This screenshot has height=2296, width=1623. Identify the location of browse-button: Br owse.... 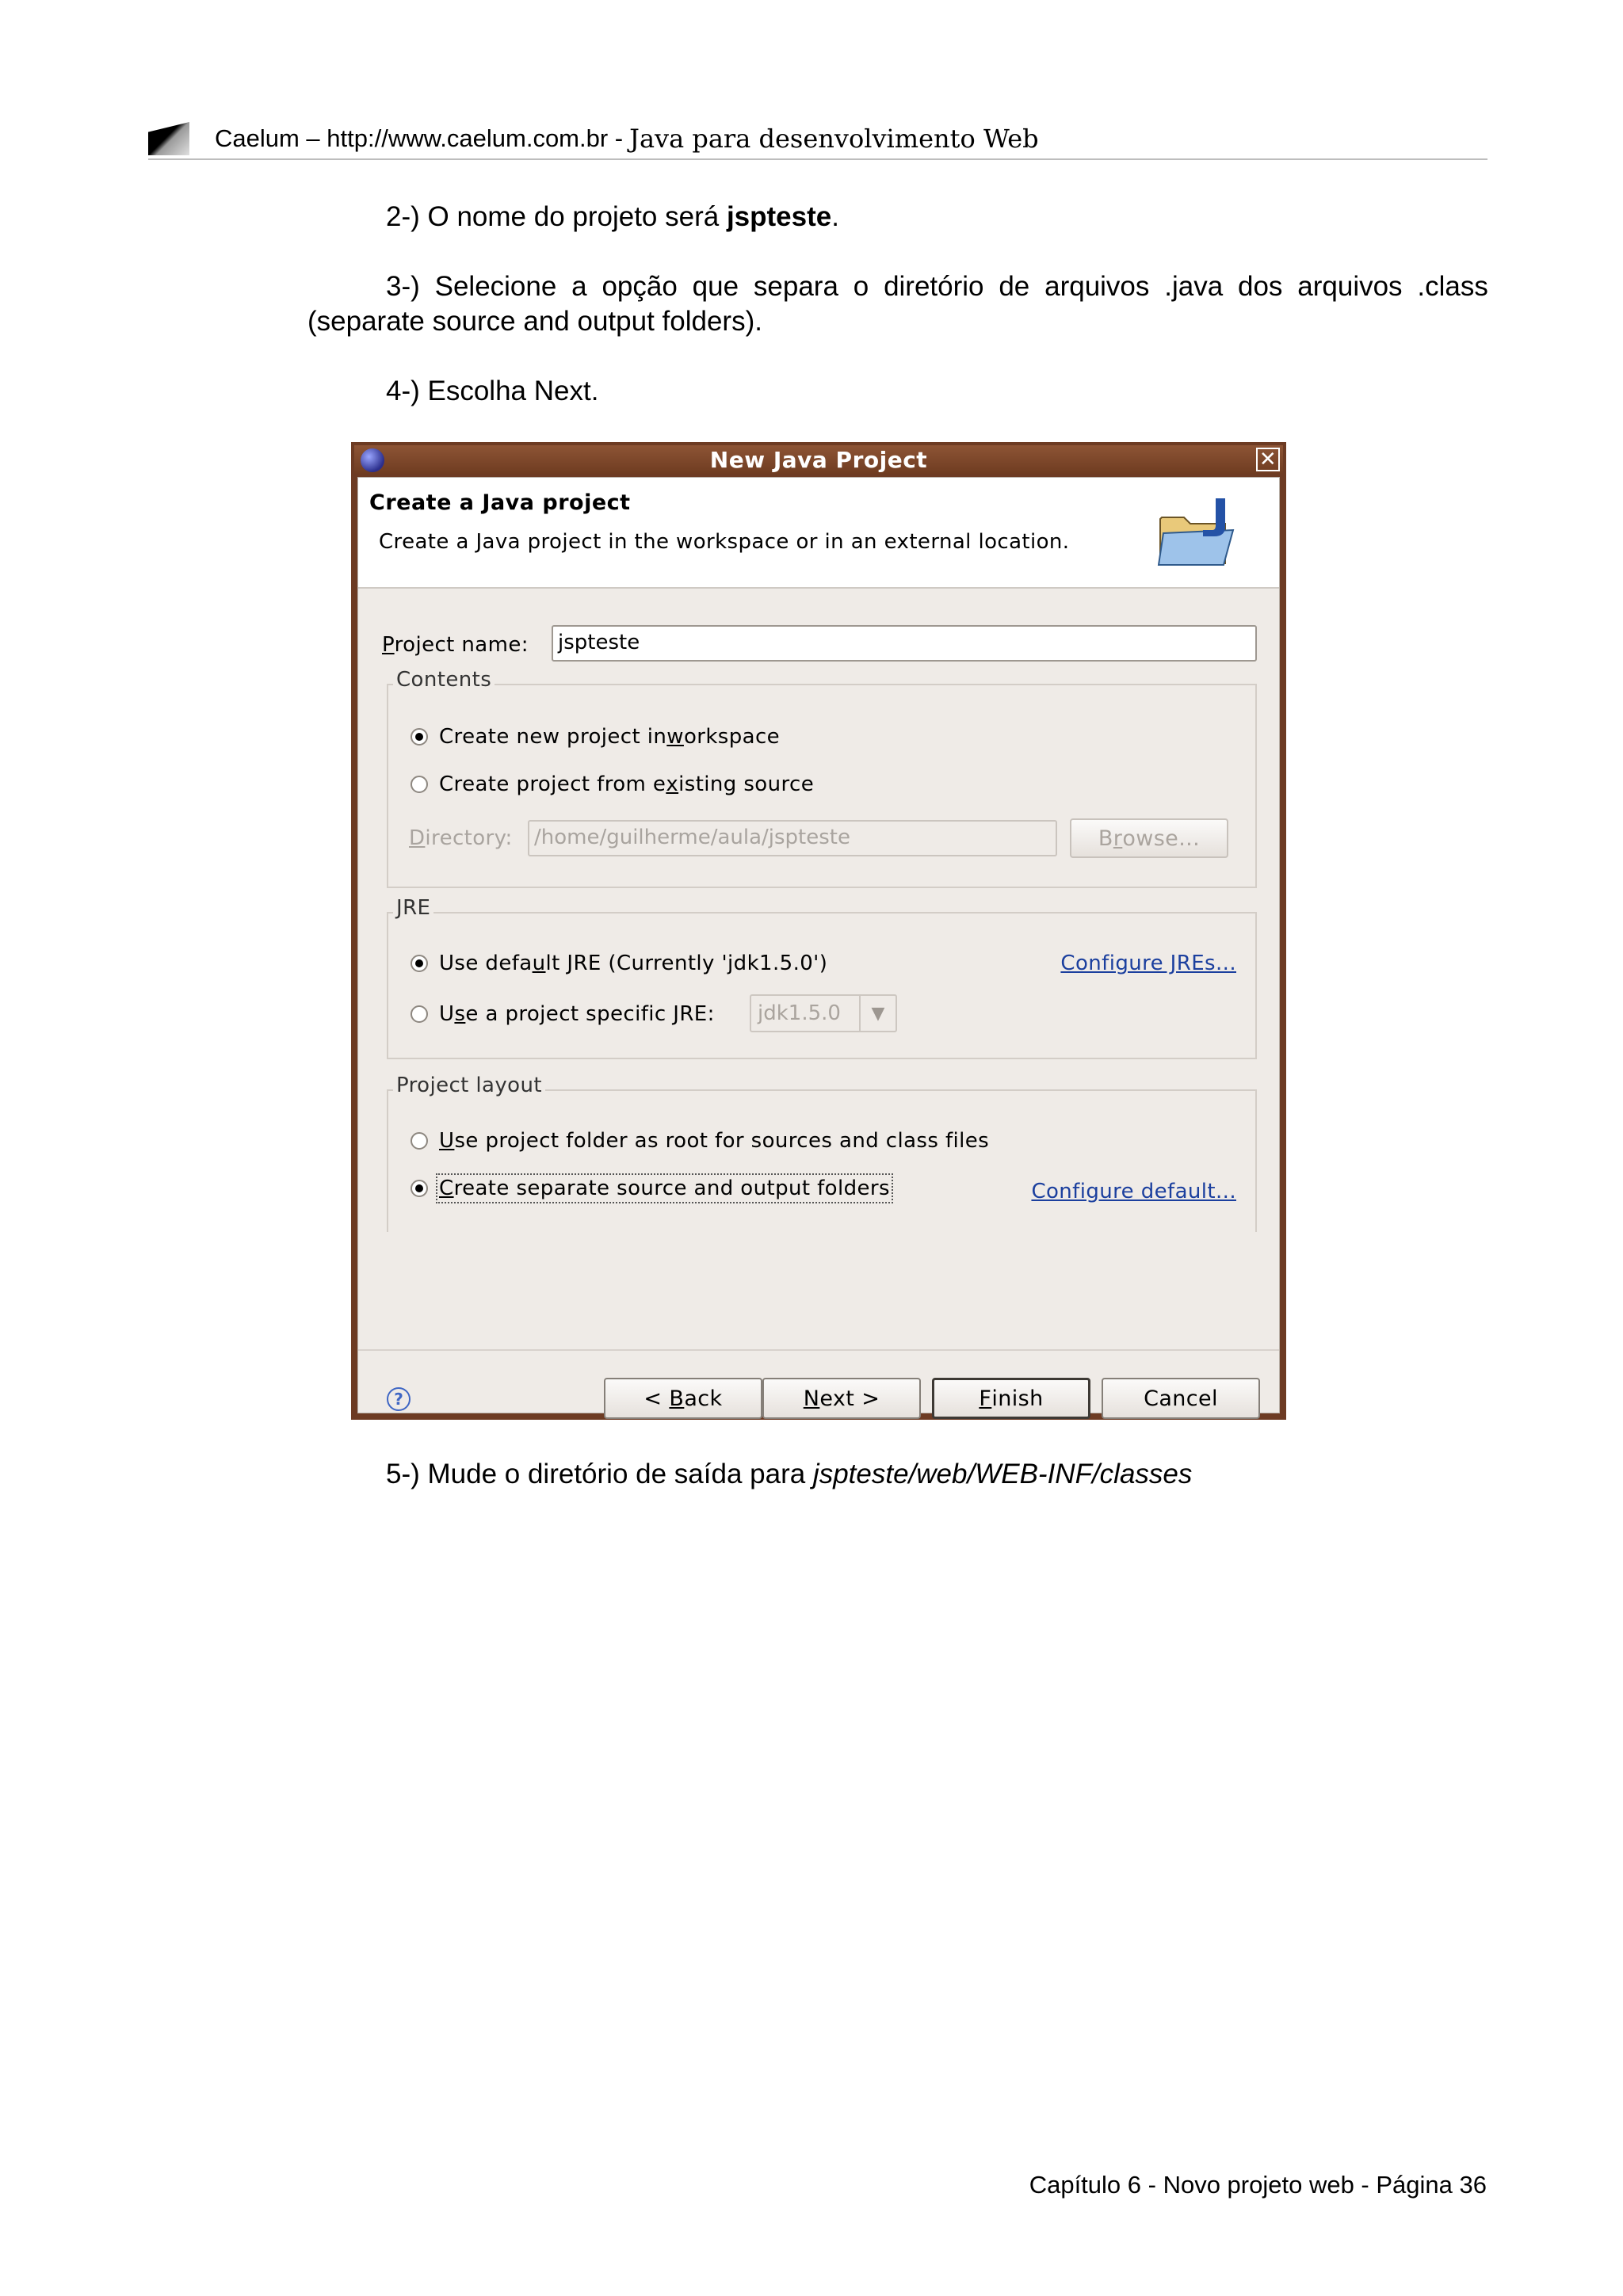
(1149, 838).